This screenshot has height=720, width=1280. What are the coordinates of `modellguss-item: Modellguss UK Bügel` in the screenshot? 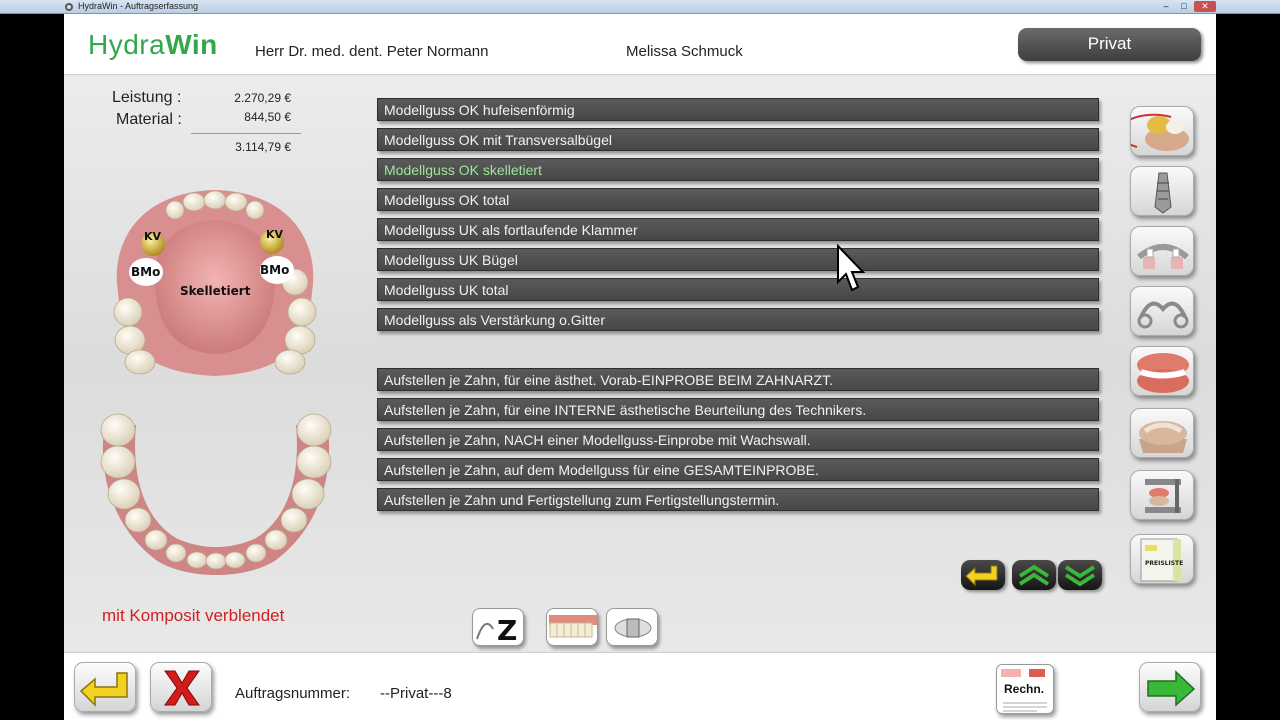 It's located at (738, 259).